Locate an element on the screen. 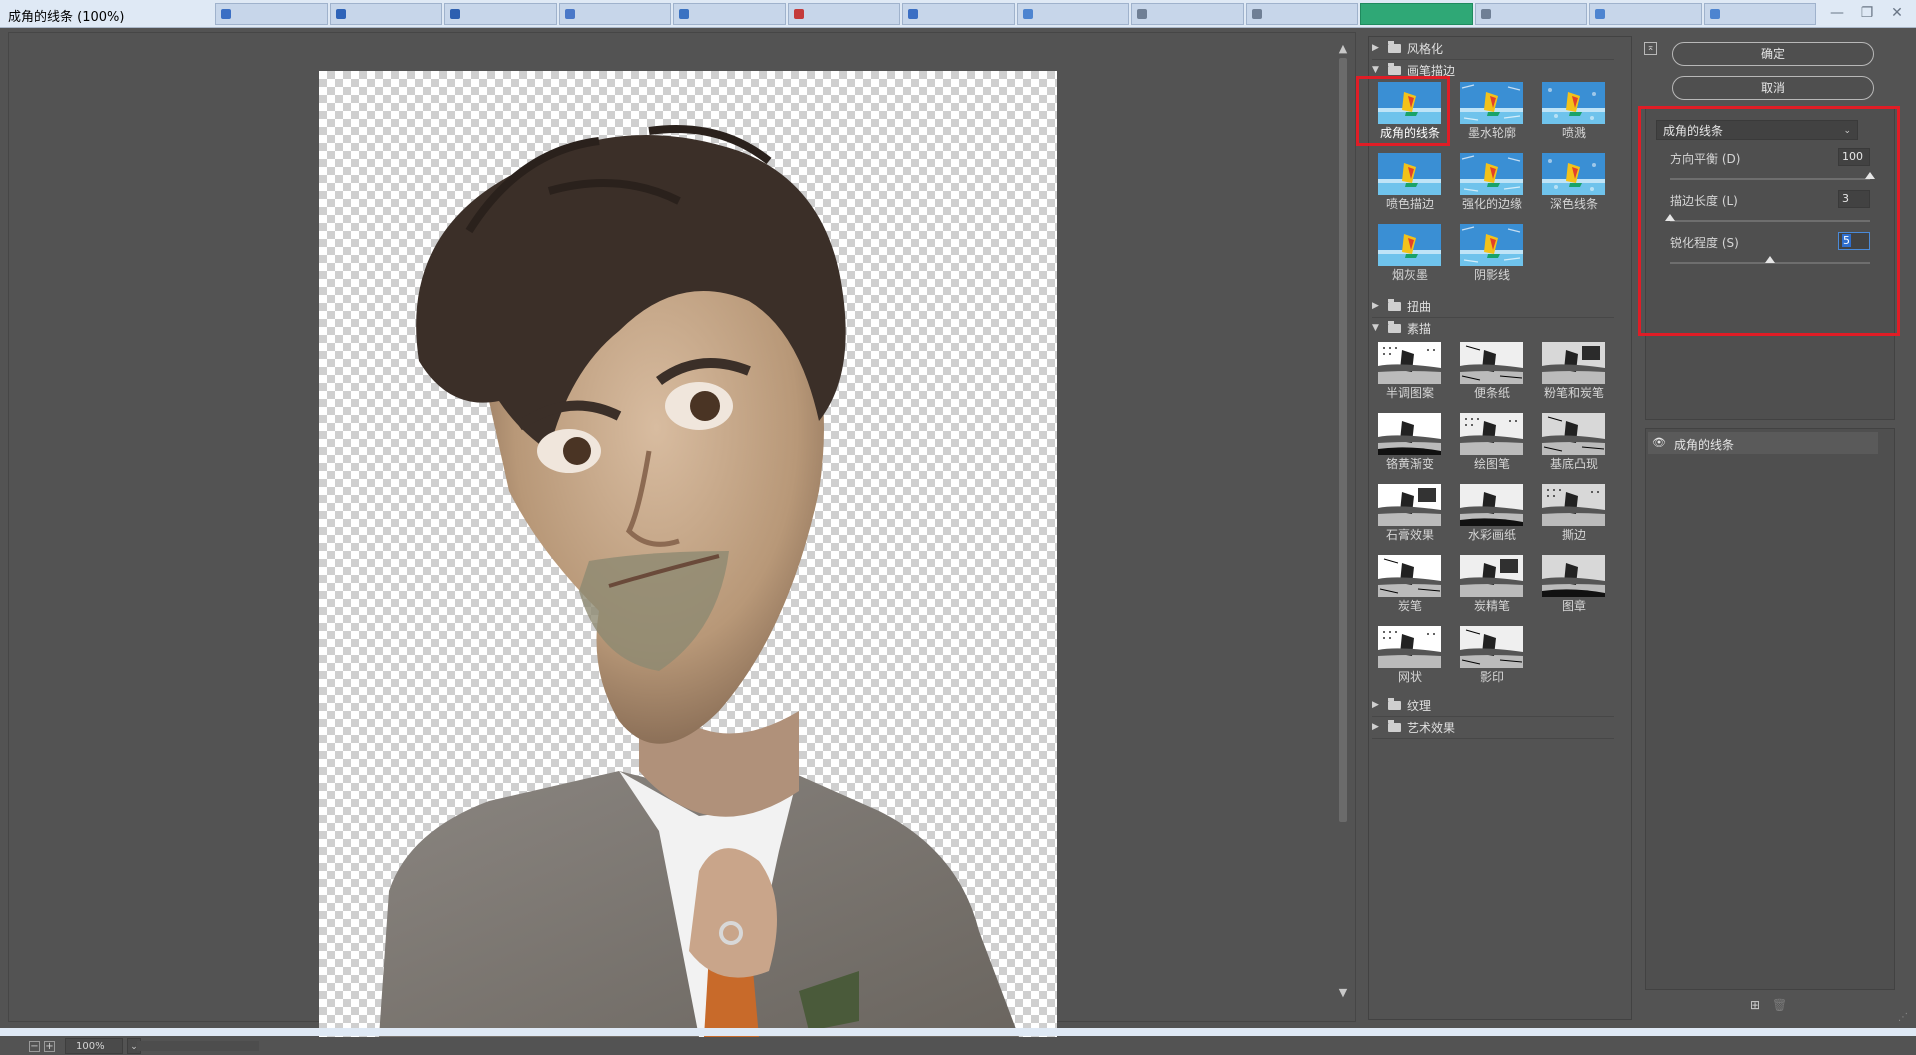 The width and height of the screenshot is (1916, 1055). stroke-length-value: 3 is located at coordinates (1845, 198).